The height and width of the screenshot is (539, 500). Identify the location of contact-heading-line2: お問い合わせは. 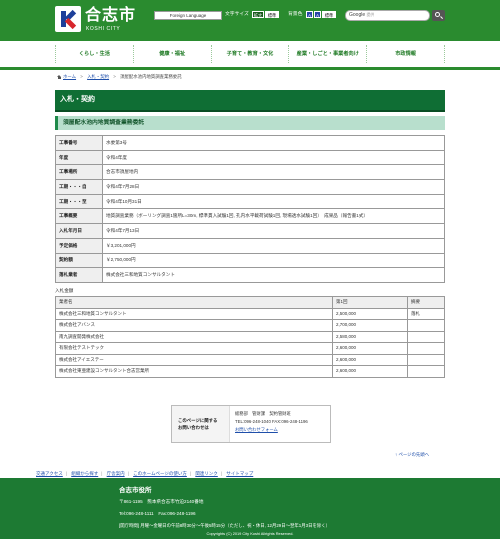
(193, 427).